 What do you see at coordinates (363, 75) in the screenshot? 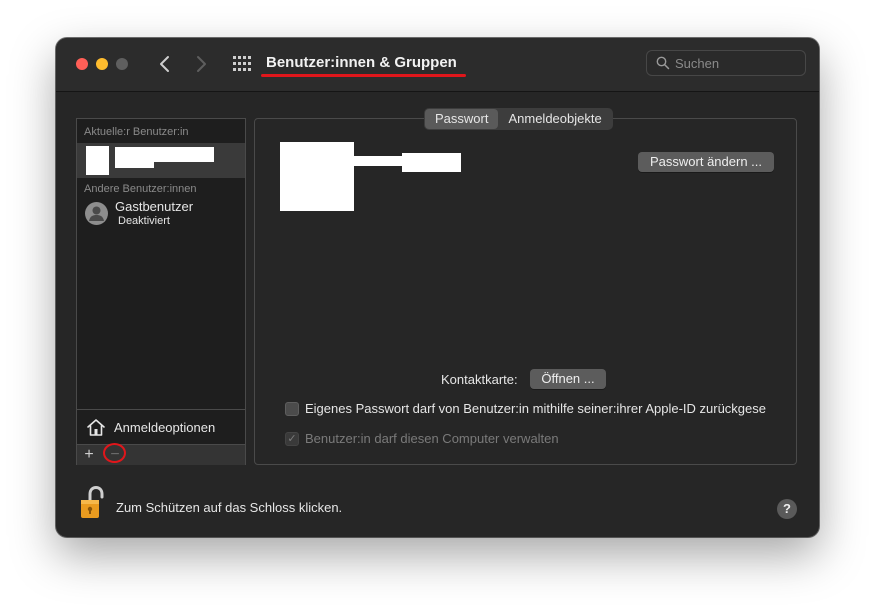
I see `title-annotation-underline` at bounding box center [363, 75].